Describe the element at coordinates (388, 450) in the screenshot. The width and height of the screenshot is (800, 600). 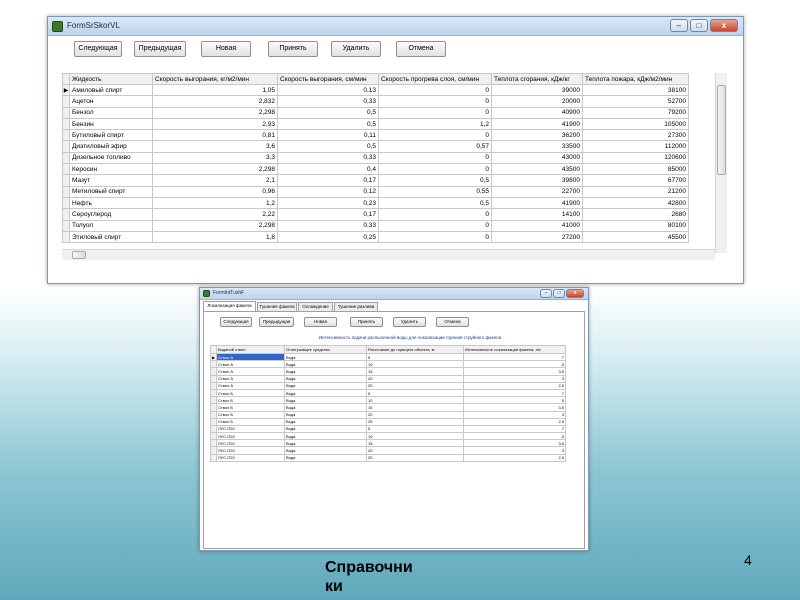
I see `table-row: ЛУС-П20 Вода 20 3` at that location.